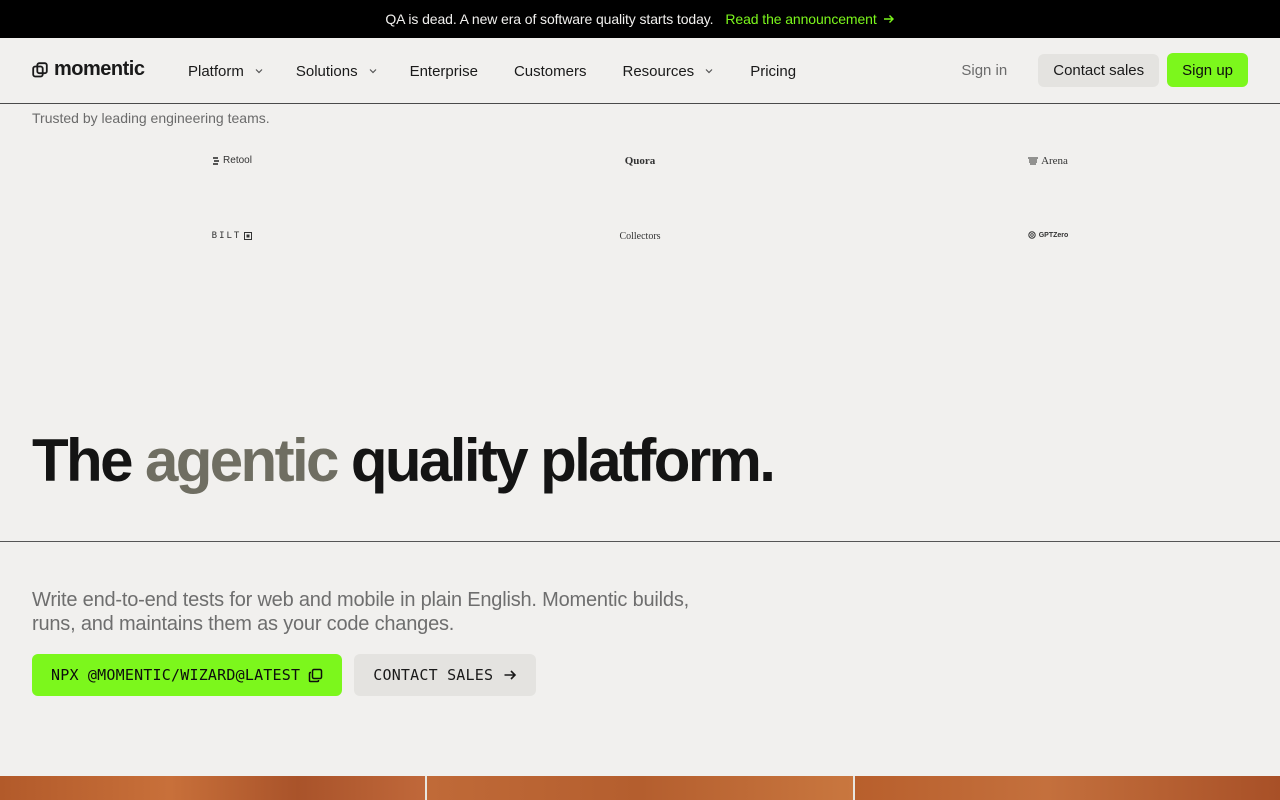  I want to click on trusted-heading: Trusted by leading engineering teams., so click(151, 118).